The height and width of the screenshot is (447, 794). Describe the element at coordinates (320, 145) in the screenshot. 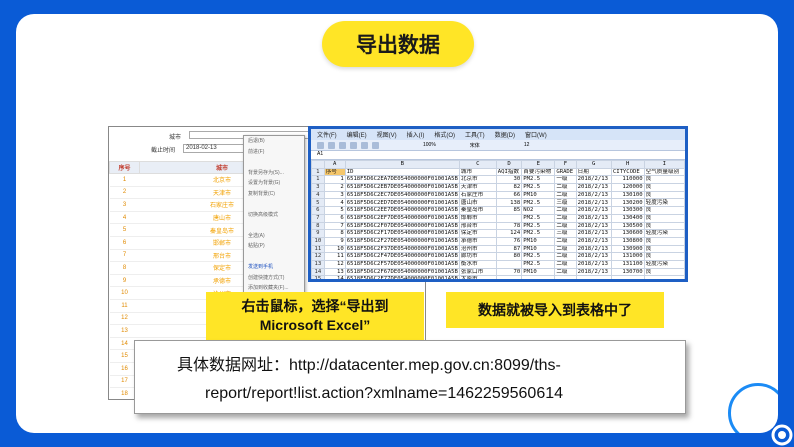

I see `new-icon` at that location.